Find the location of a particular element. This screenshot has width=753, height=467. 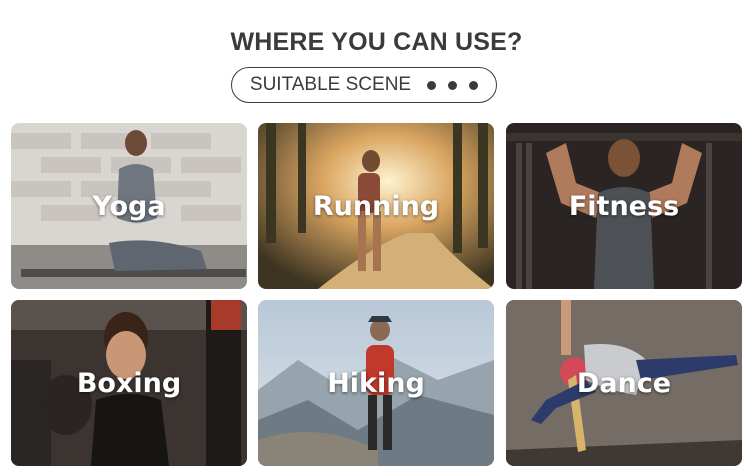

scene-card-fitness: Fitness is located at coordinates (624, 206).